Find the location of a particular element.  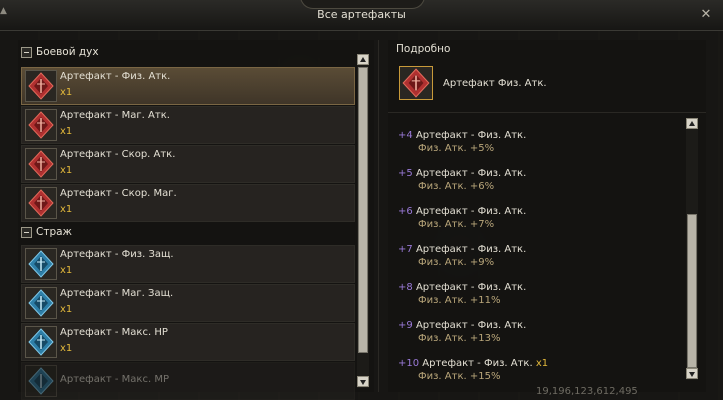

level-quantity: x1 is located at coordinates (542, 363).